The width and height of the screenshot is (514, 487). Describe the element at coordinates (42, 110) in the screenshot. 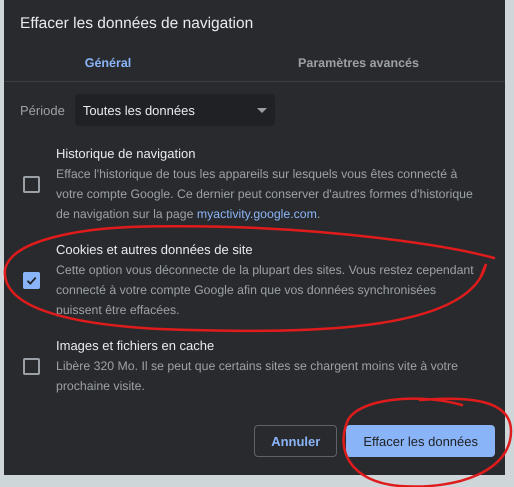

I see `period-label: Période` at that location.